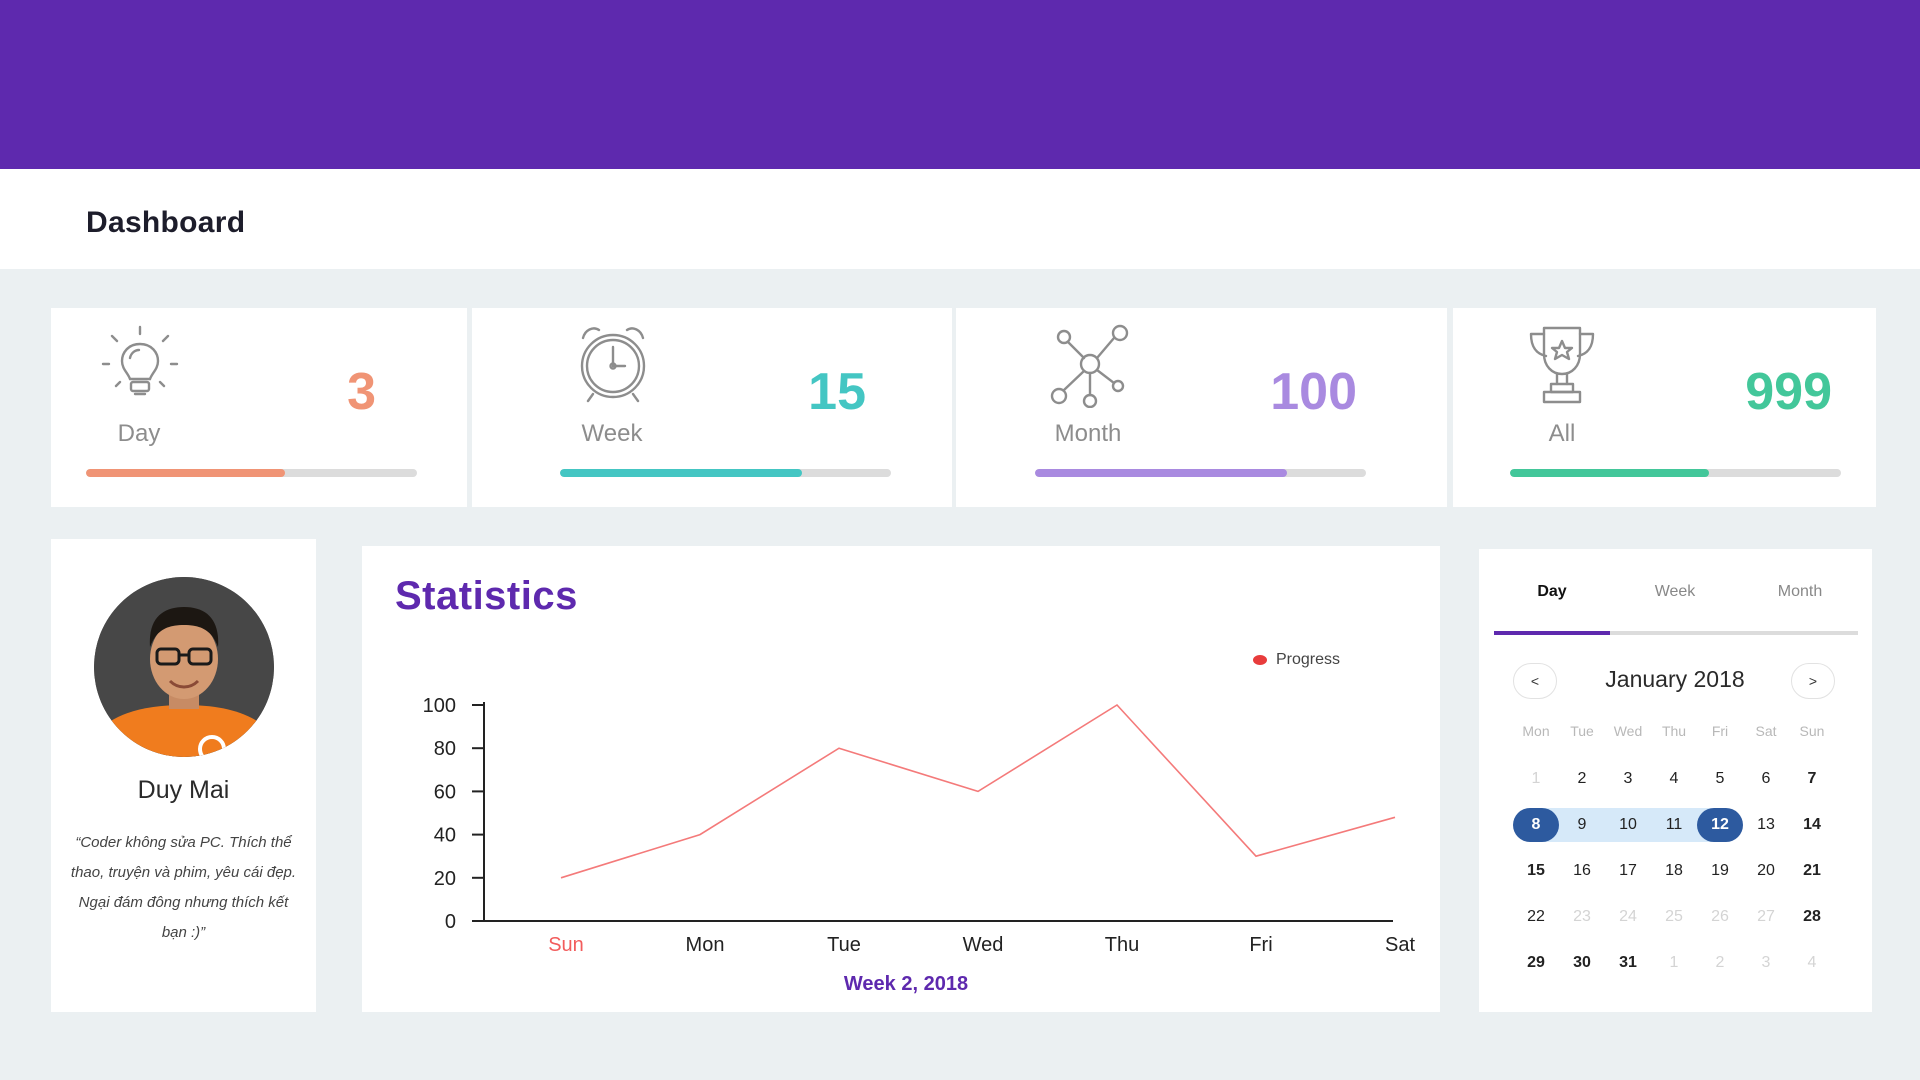 Image resolution: width=1920 pixels, height=1080 pixels. Describe the element at coordinates (1308, 659) in the screenshot. I see `legend-label: Progress` at that location.